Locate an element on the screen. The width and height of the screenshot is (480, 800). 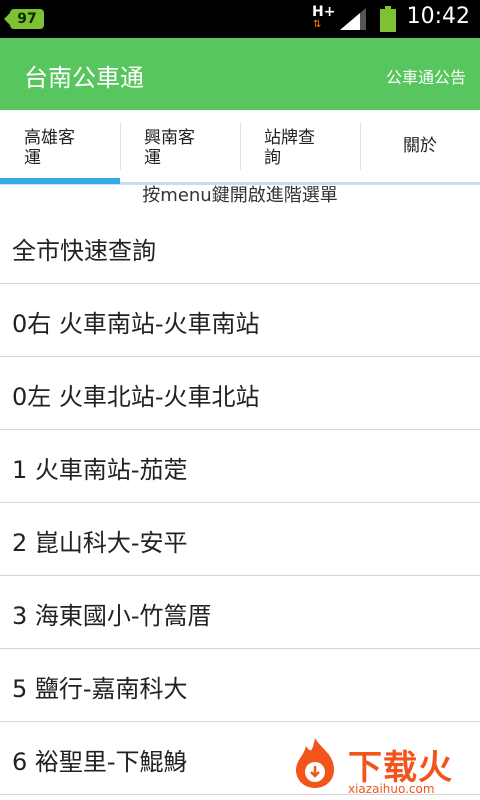
list-item-quick-search: 全市快速查詢 is located at coordinates (240, 247).